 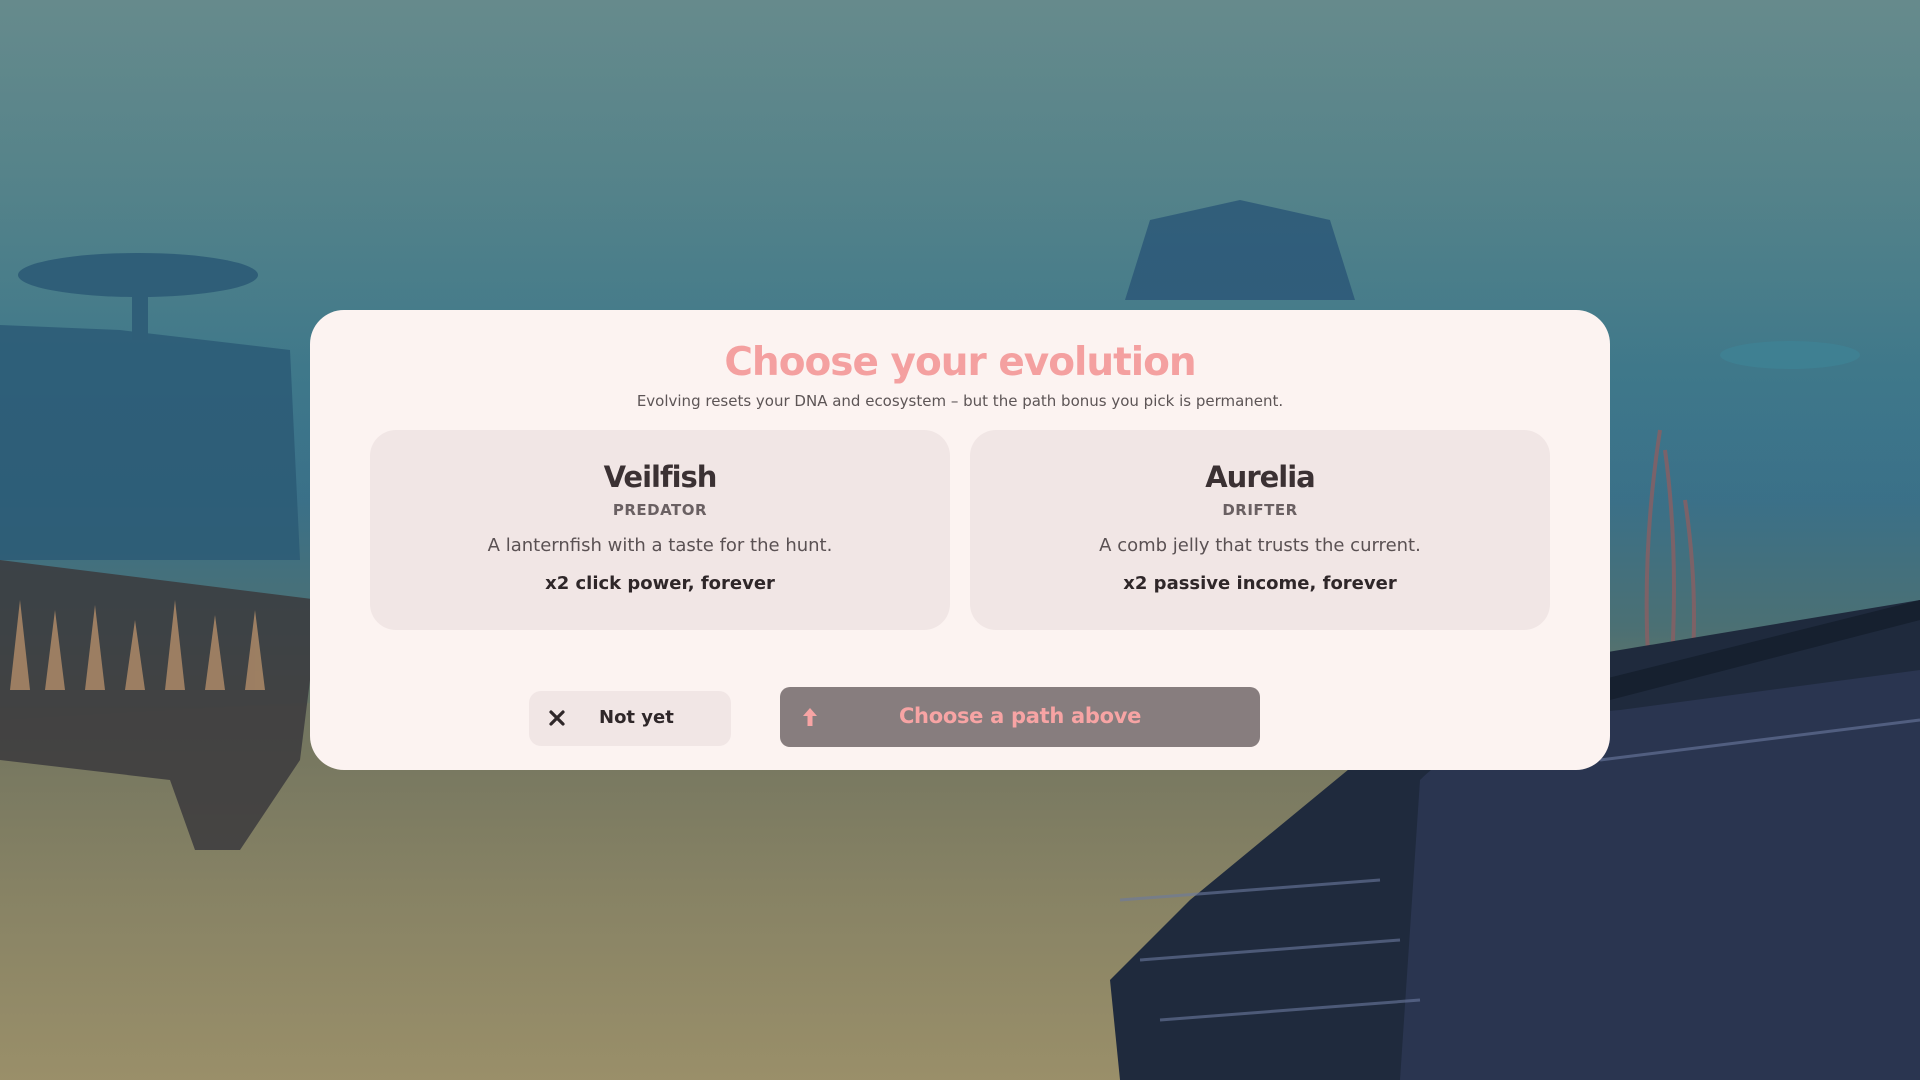 I want to click on path-name: Aurelia, so click(x=1260, y=477).